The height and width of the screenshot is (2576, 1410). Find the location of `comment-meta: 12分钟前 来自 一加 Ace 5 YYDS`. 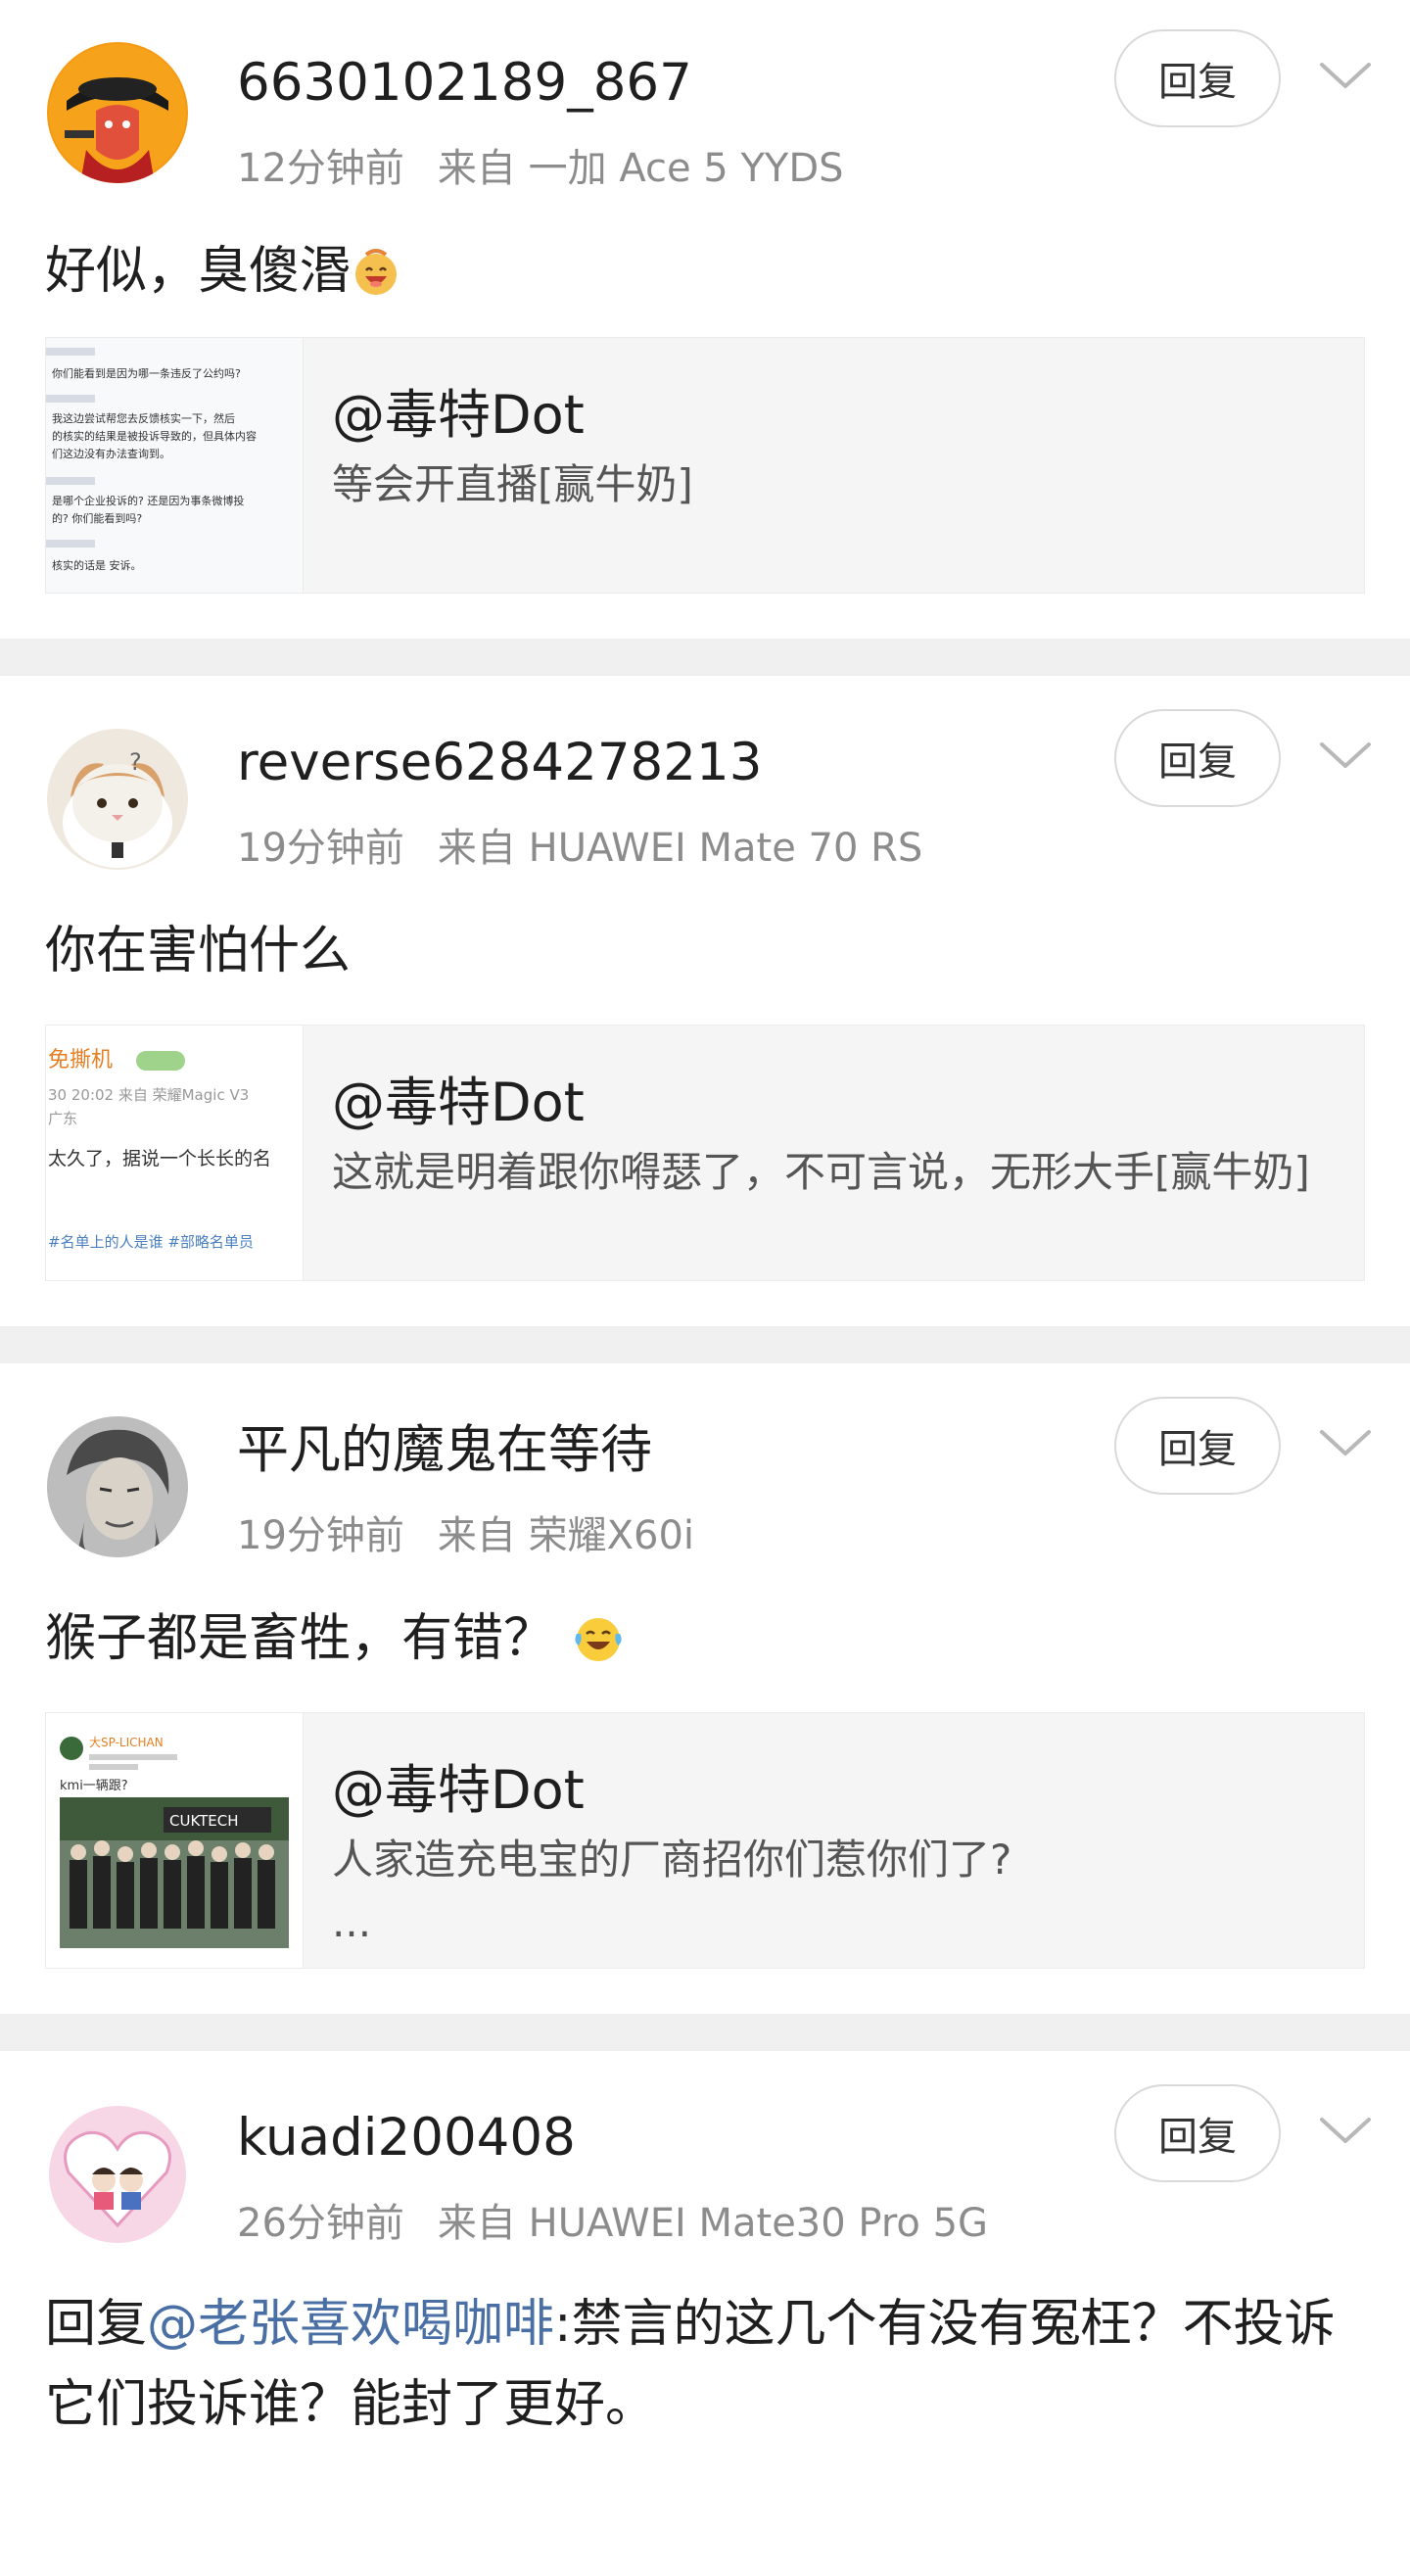

comment-meta: 12分钟前 来自 一加 Ace 5 YYDS is located at coordinates (540, 169).